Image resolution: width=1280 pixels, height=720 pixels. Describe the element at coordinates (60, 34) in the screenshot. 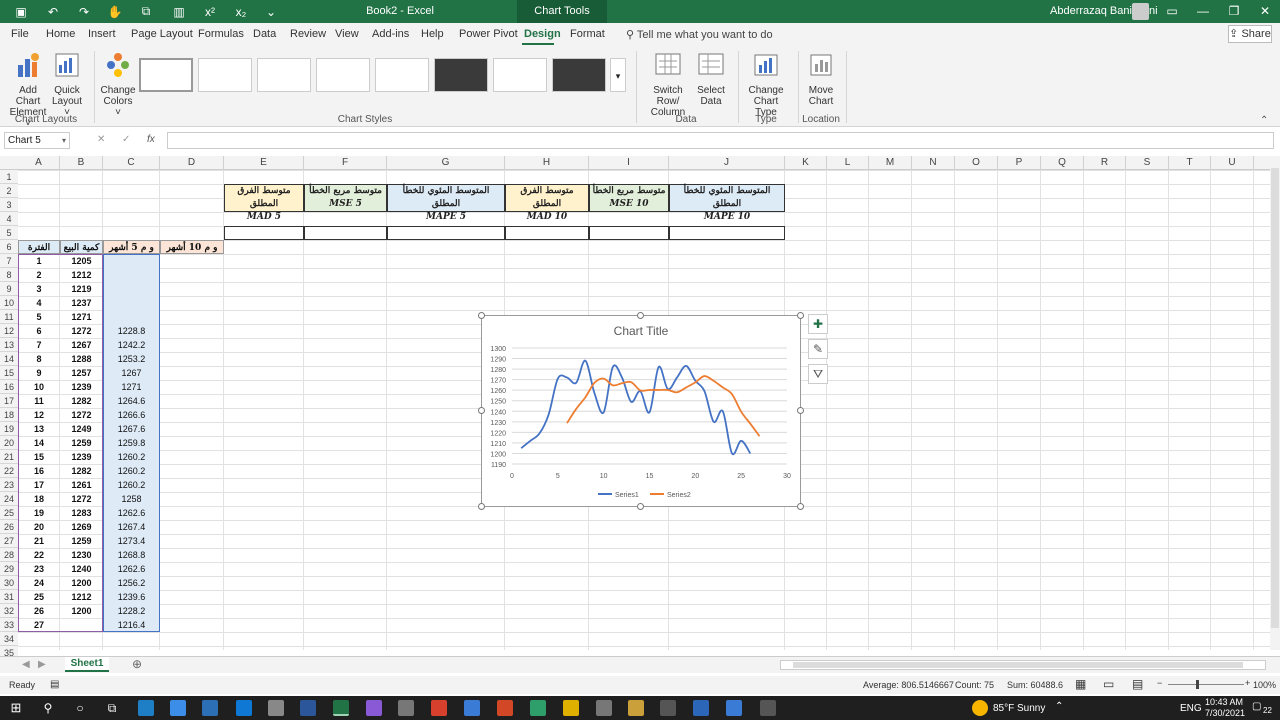

I see `tab-home: Home` at that location.